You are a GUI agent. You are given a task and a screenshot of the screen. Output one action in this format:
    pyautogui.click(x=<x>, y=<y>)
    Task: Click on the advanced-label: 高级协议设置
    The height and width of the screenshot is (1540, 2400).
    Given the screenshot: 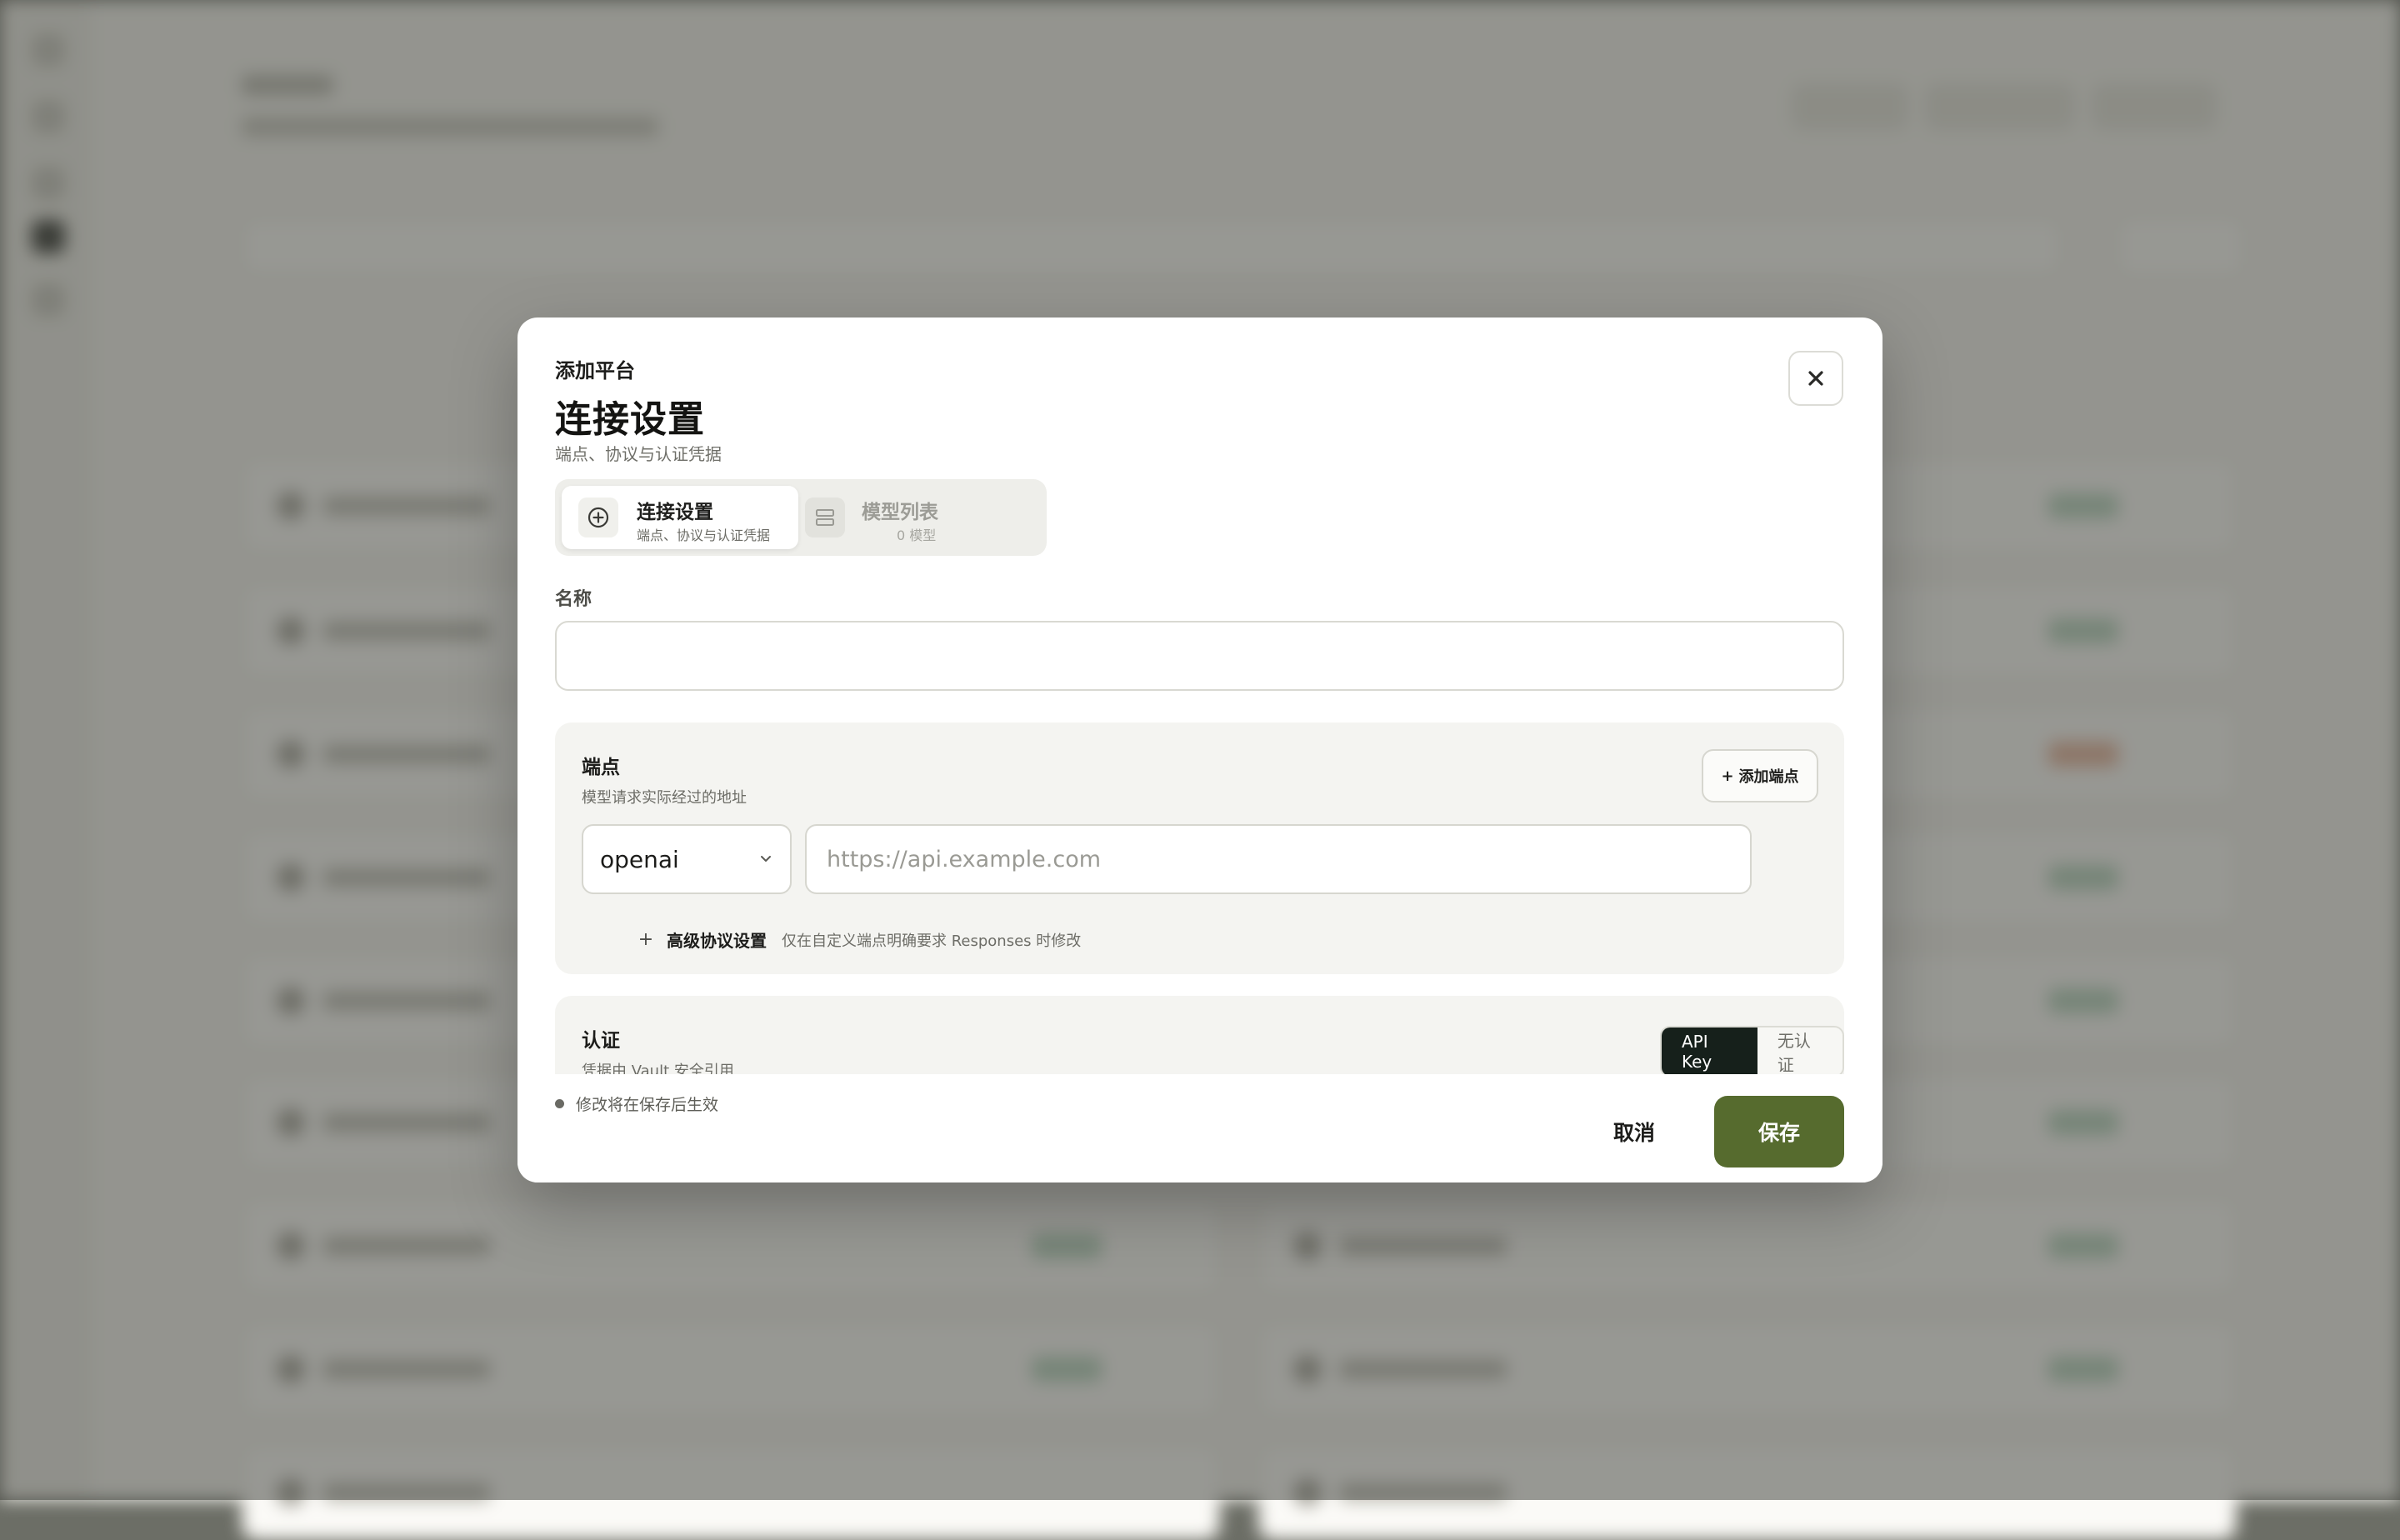 What is the action you would take?
    pyautogui.click(x=717, y=941)
    